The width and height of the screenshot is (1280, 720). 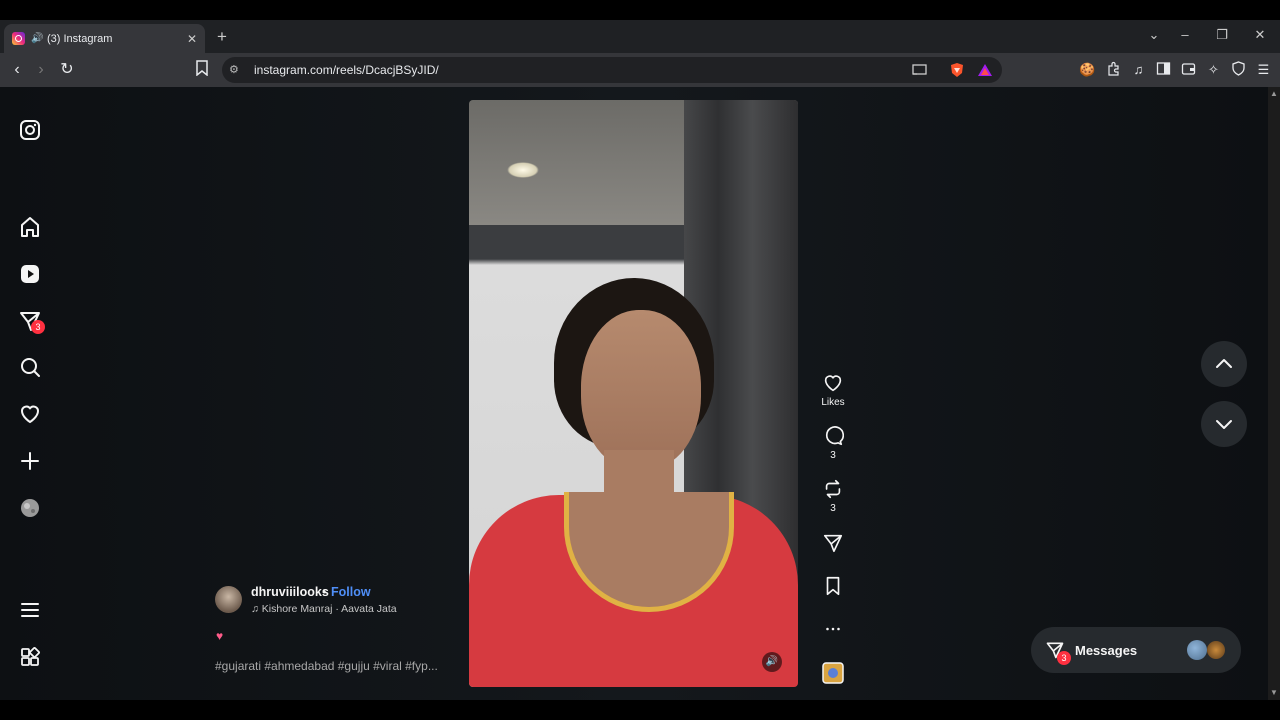 What do you see at coordinates (772, 662) in the screenshot?
I see `mute-toggle-icon: 🔊` at bounding box center [772, 662].